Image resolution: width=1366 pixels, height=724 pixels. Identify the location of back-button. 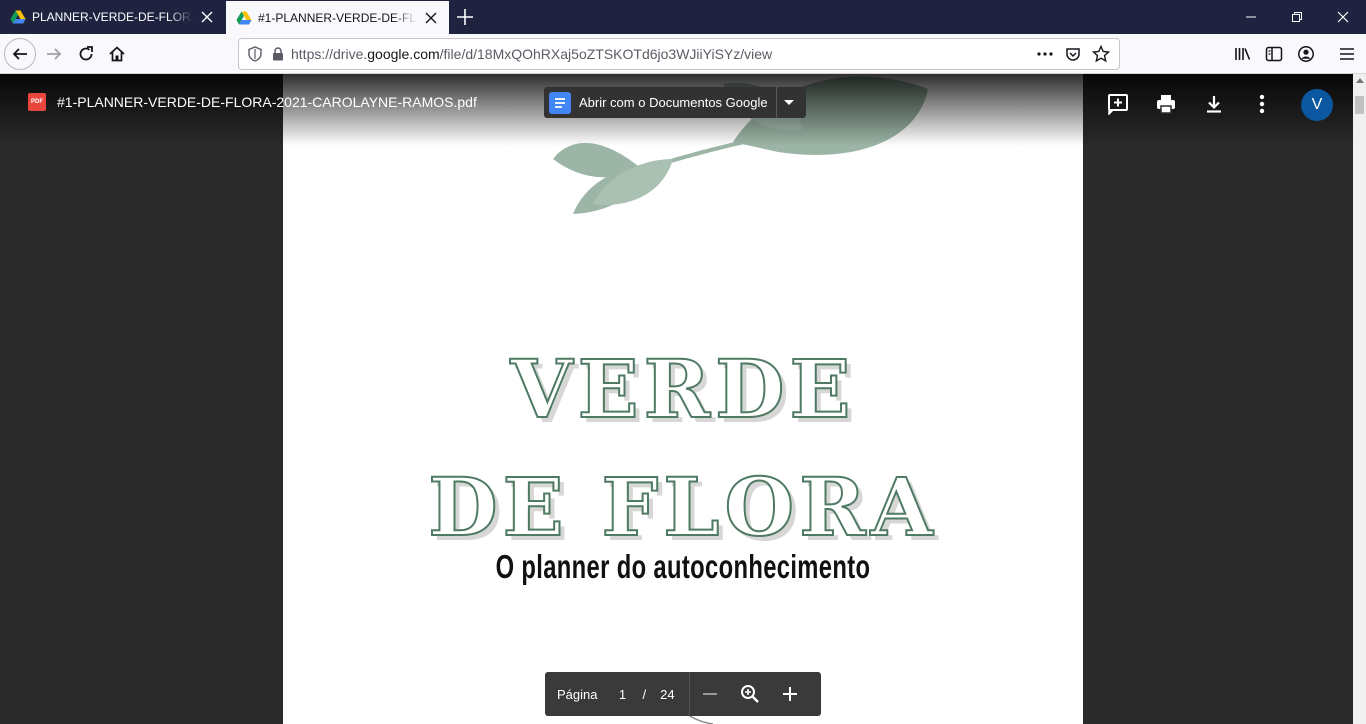
(20, 54).